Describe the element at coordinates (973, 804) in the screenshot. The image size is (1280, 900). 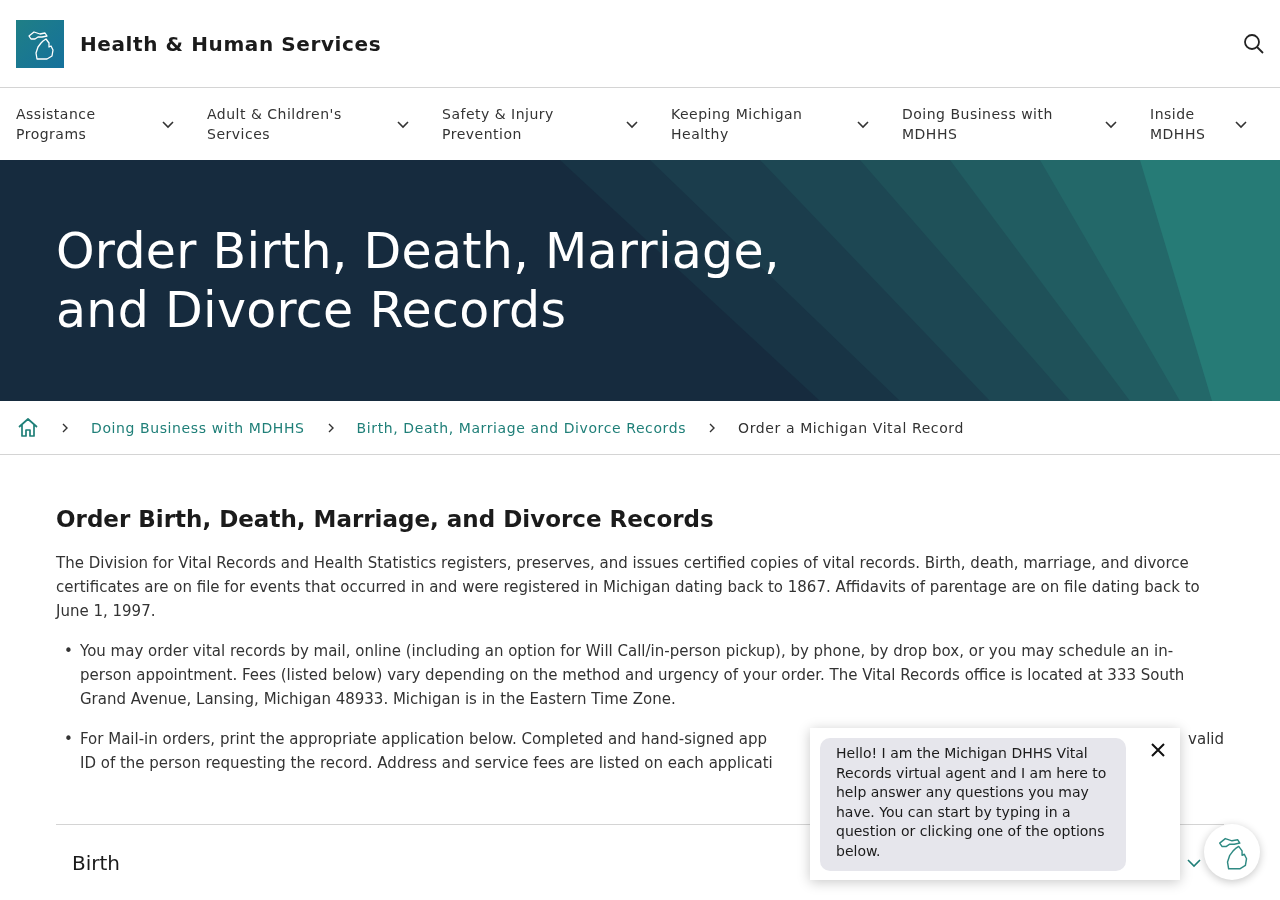
I see `chat-message: Hello! I am the Michigan DHHS Vital Records virtual agent and I am here to help answer any questions you may have. You can start by typing in a question or clicking one of the options below.` at that location.